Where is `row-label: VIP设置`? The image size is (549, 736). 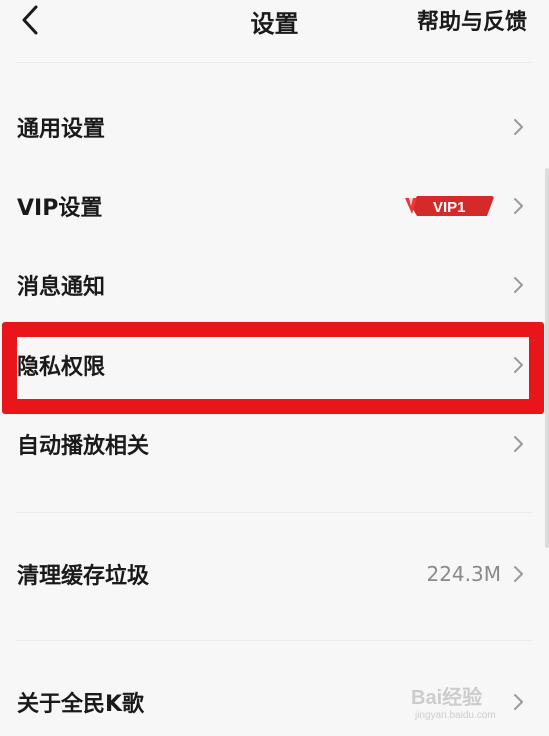
row-label: VIP设置 is located at coordinates (60, 208).